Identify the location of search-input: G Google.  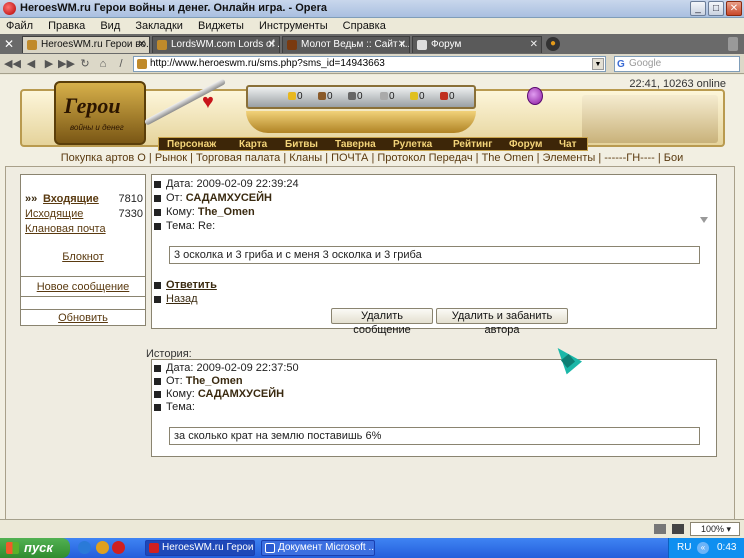
(677, 64).